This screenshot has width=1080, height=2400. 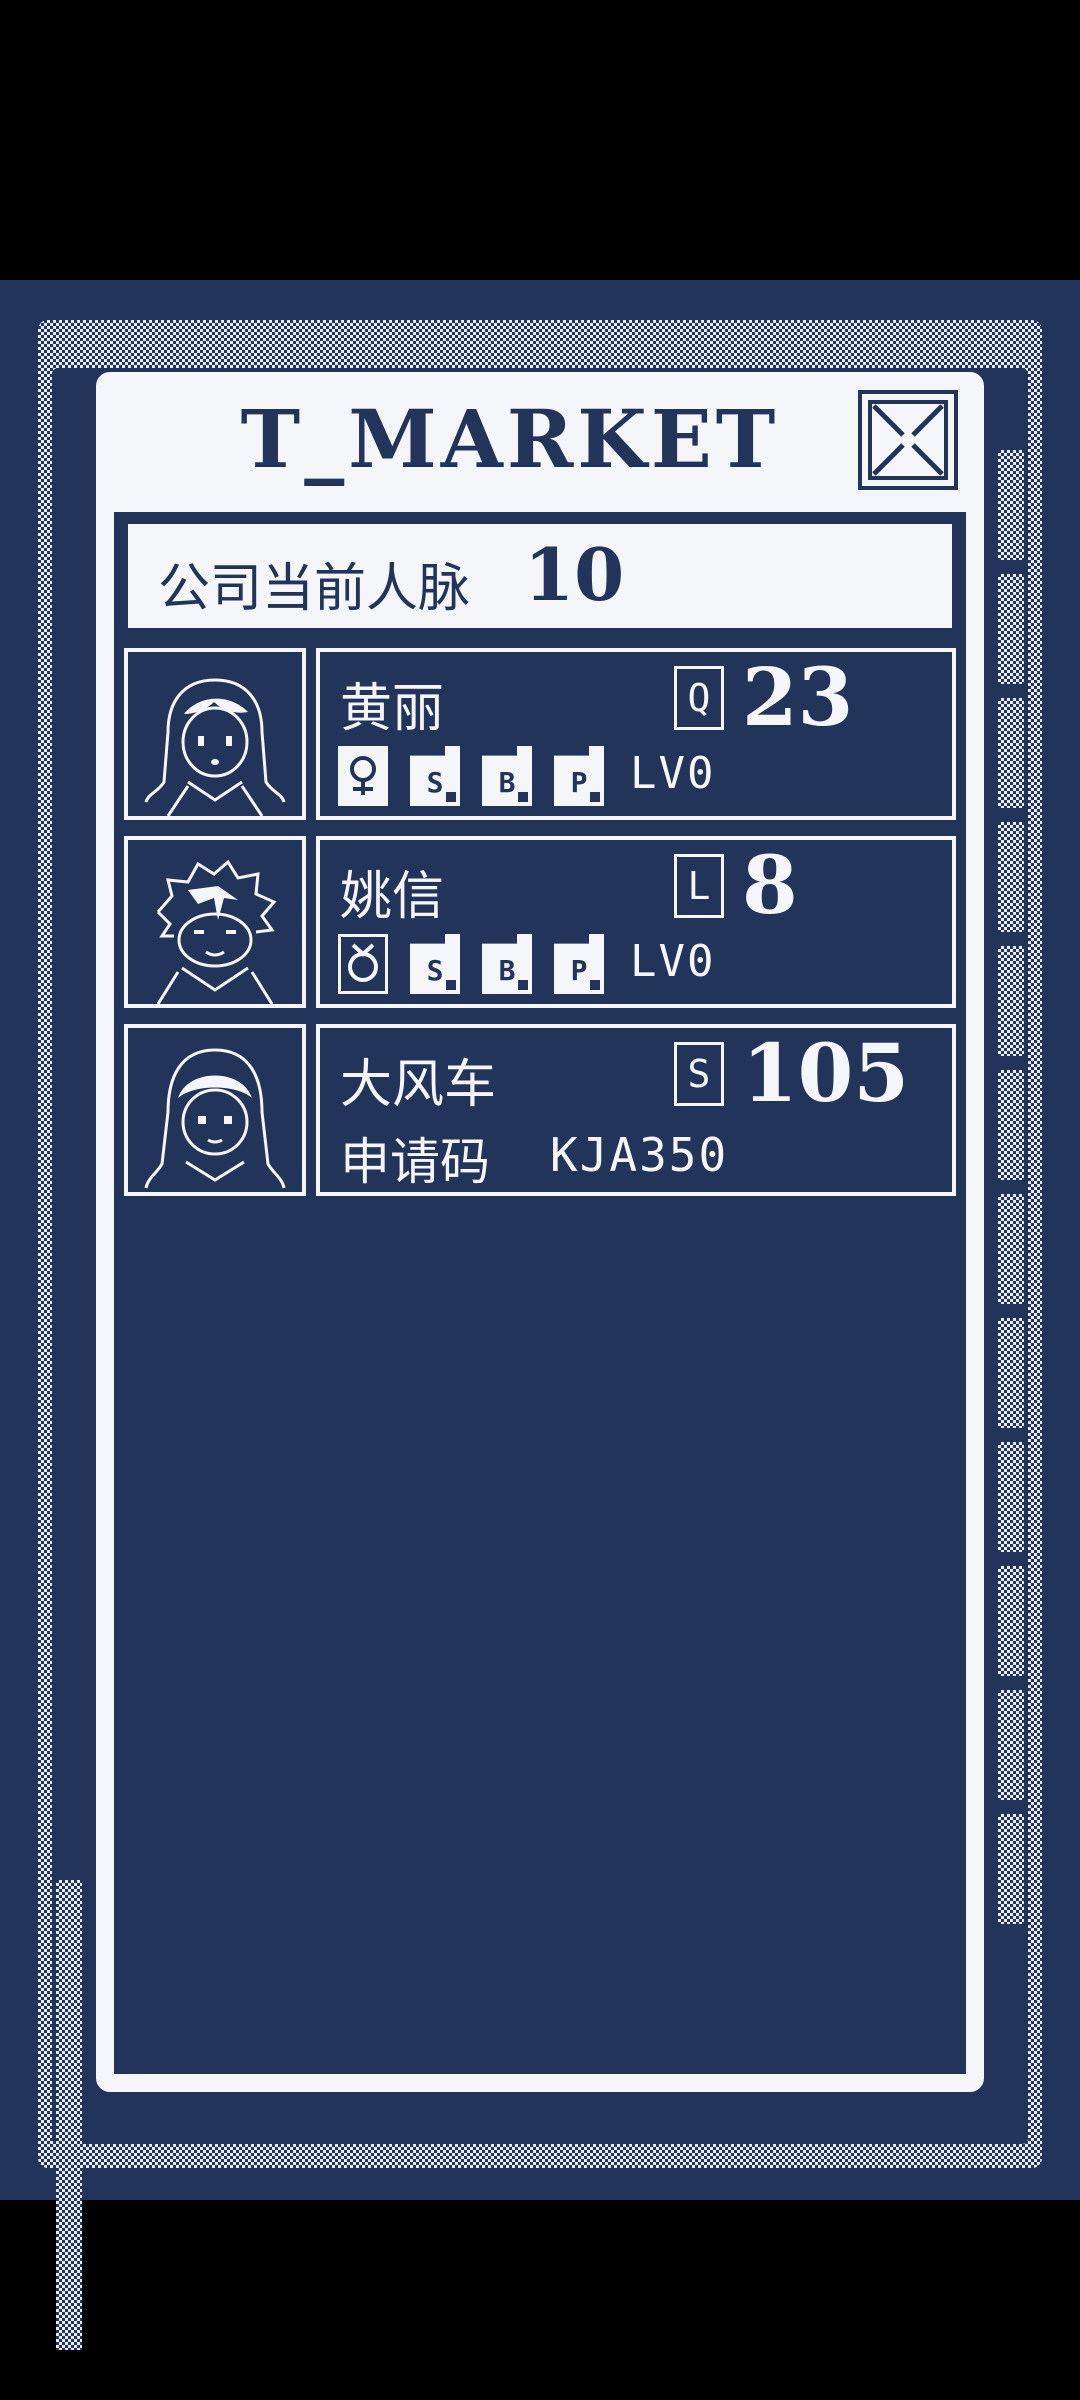 What do you see at coordinates (798, 697) in the screenshot?
I see `connection-value: 23` at bounding box center [798, 697].